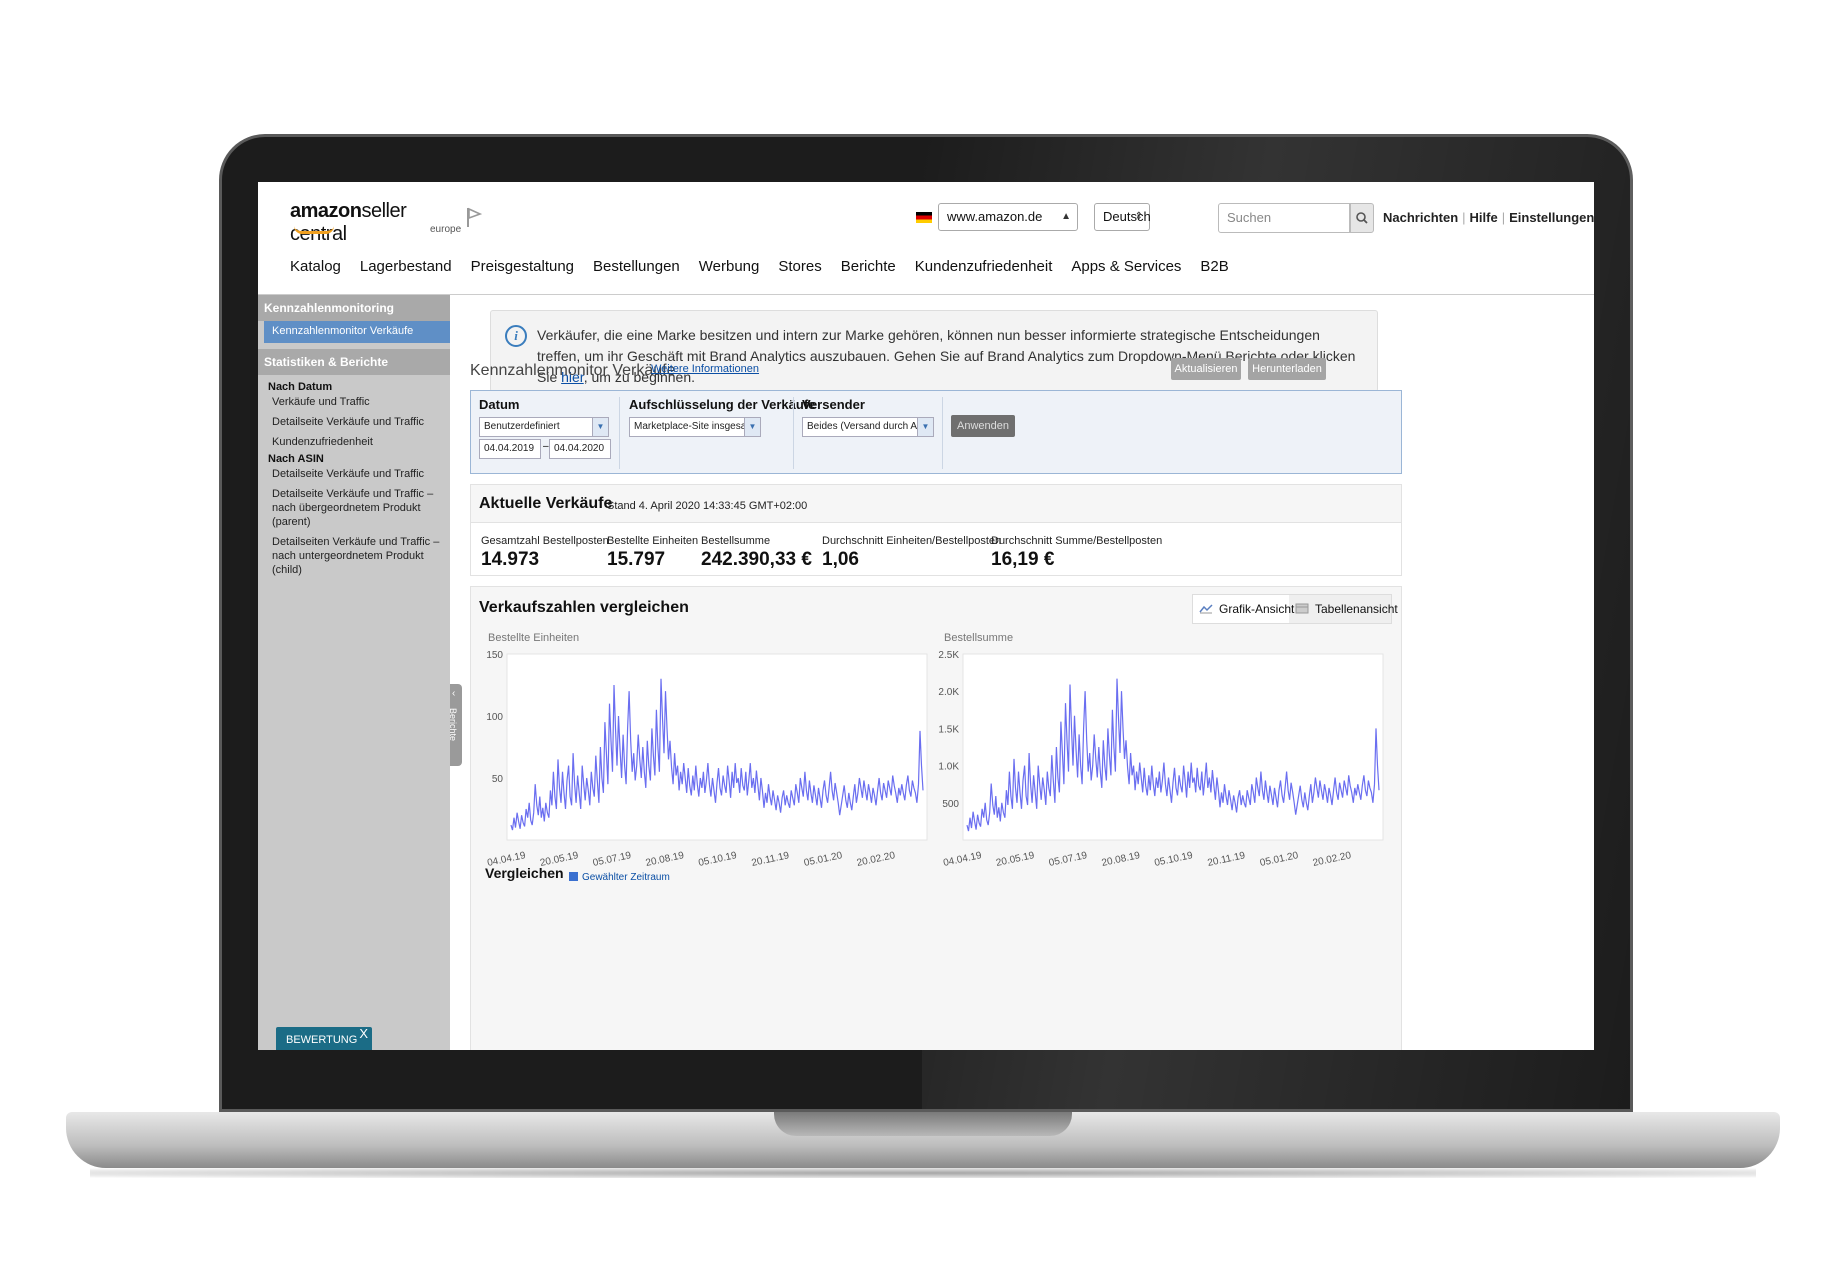 The image size is (1846, 1285). What do you see at coordinates (1206, 609) in the screenshot?
I see `line-chart-icon` at bounding box center [1206, 609].